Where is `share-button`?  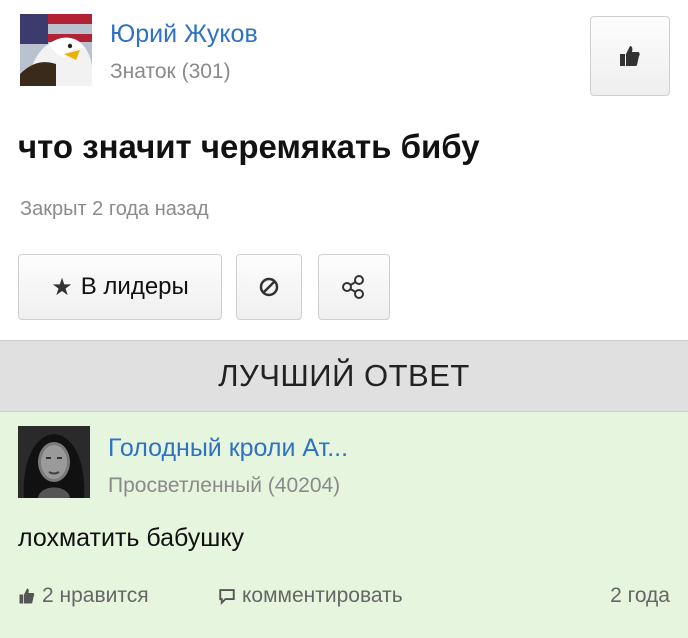 share-button is located at coordinates (354, 287).